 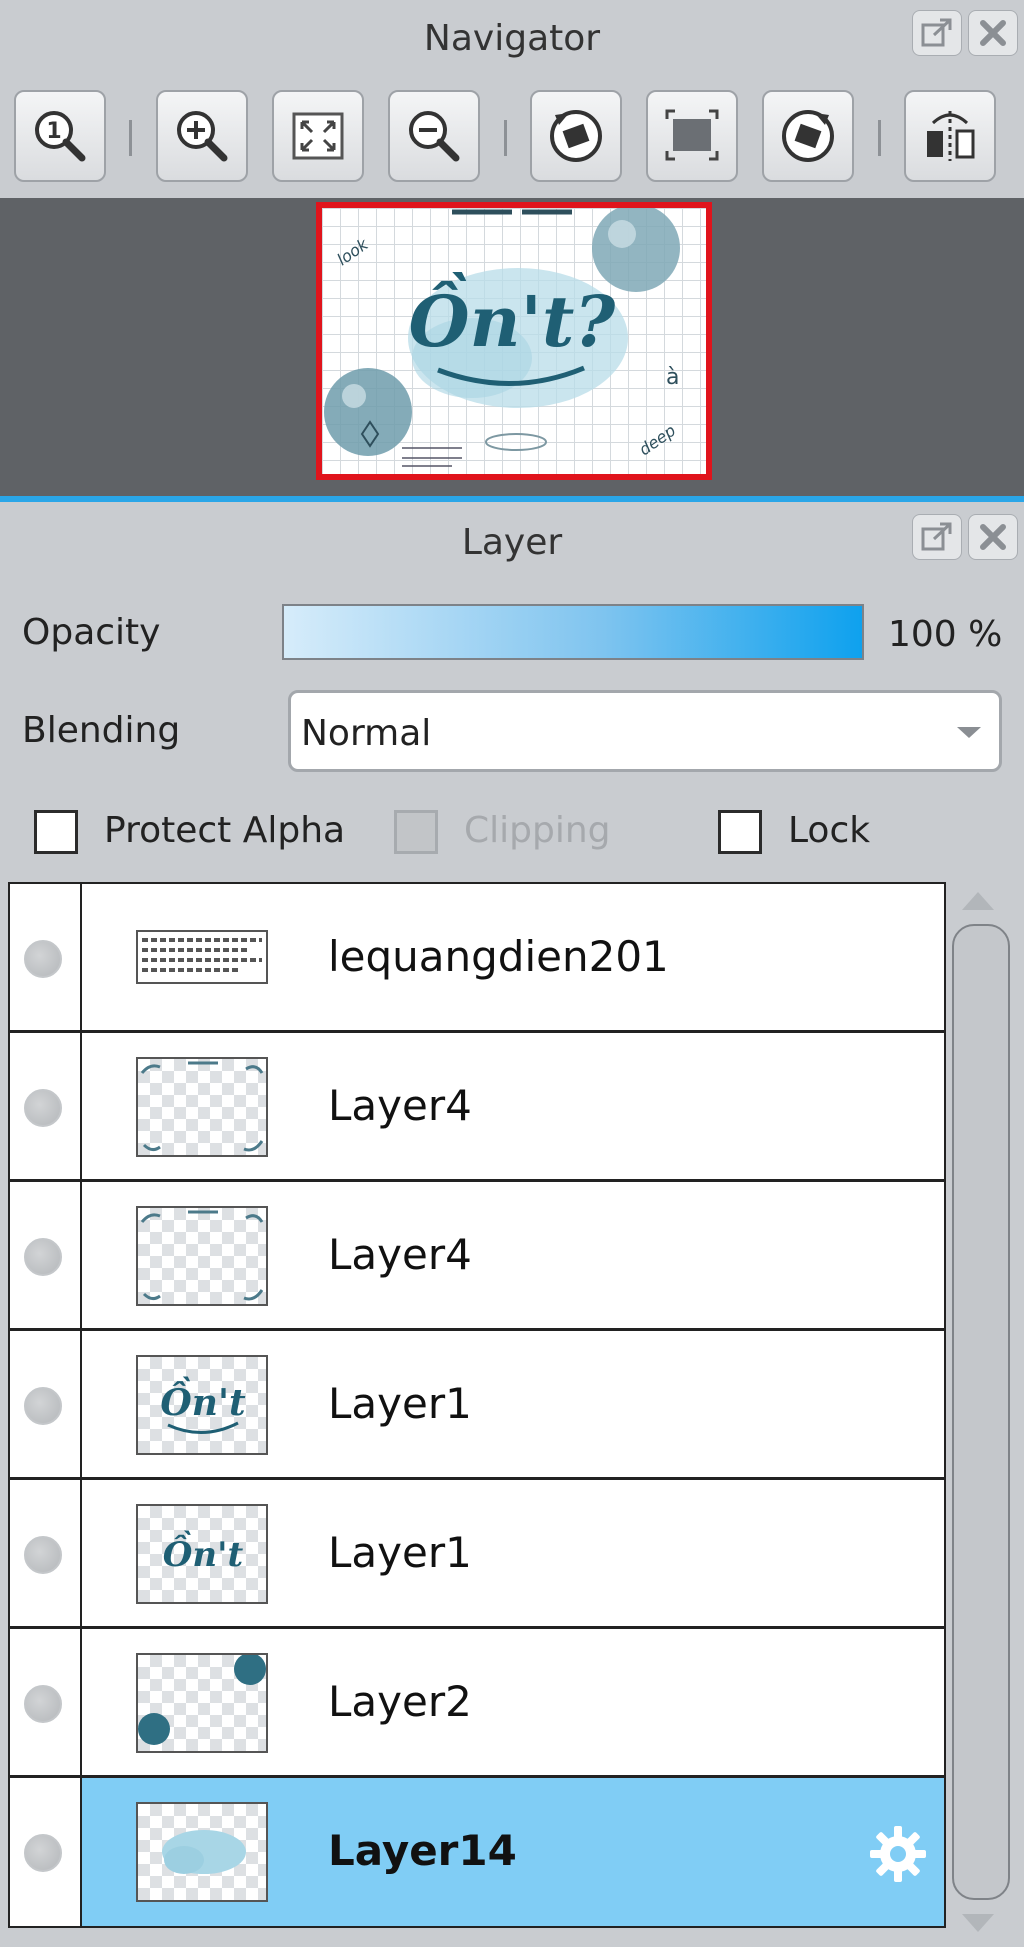 I want to click on navigator-header: Navigator, so click(x=512, y=40).